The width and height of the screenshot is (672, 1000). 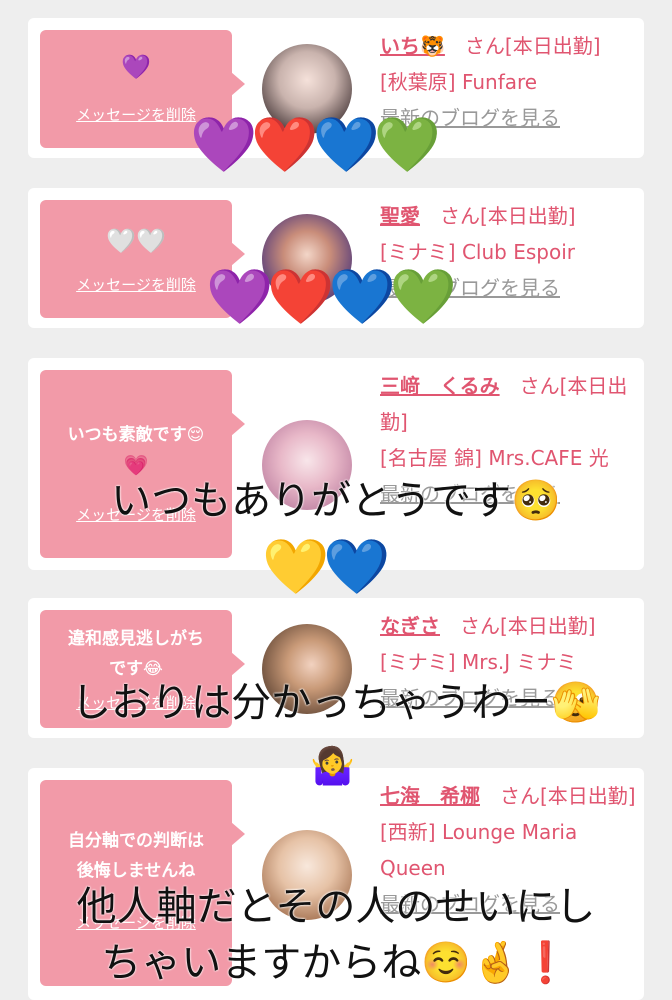 What do you see at coordinates (136, 241) in the screenshot?
I see `message-emoji: 🤍🤍` at bounding box center [136, 241].